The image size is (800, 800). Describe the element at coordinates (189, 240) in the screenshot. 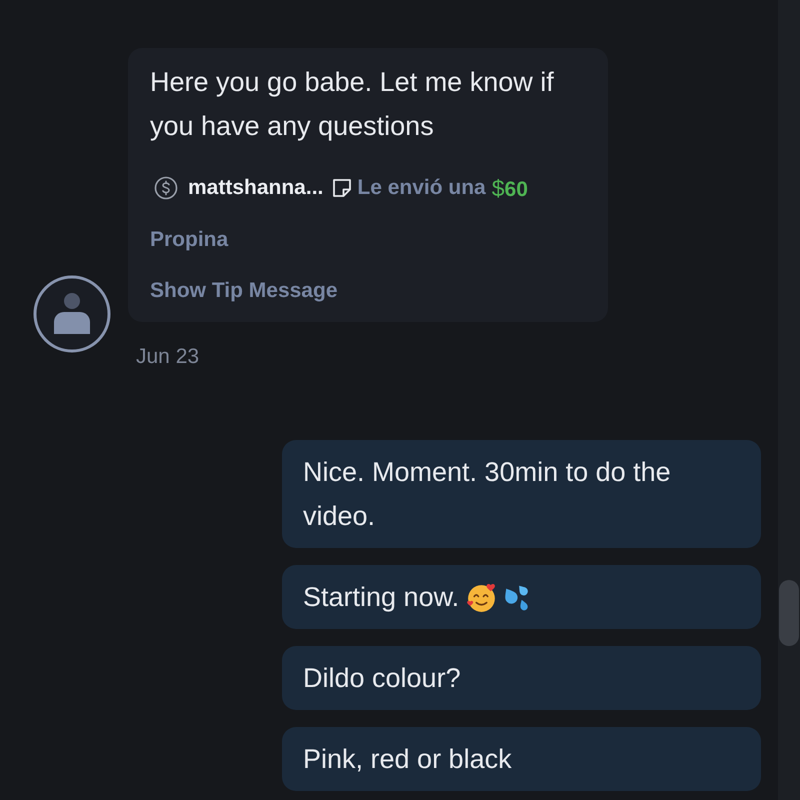

I see `tip-label: Propina` at that location.